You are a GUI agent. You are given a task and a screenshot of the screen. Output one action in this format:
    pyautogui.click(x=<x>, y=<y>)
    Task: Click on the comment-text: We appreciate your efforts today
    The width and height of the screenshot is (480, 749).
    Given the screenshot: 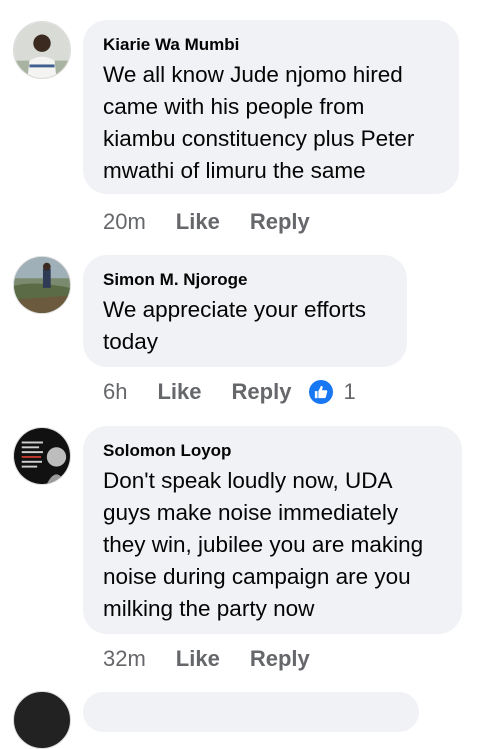 What is the action you would take?
    pyautogui.click(x=235, y=325)
    